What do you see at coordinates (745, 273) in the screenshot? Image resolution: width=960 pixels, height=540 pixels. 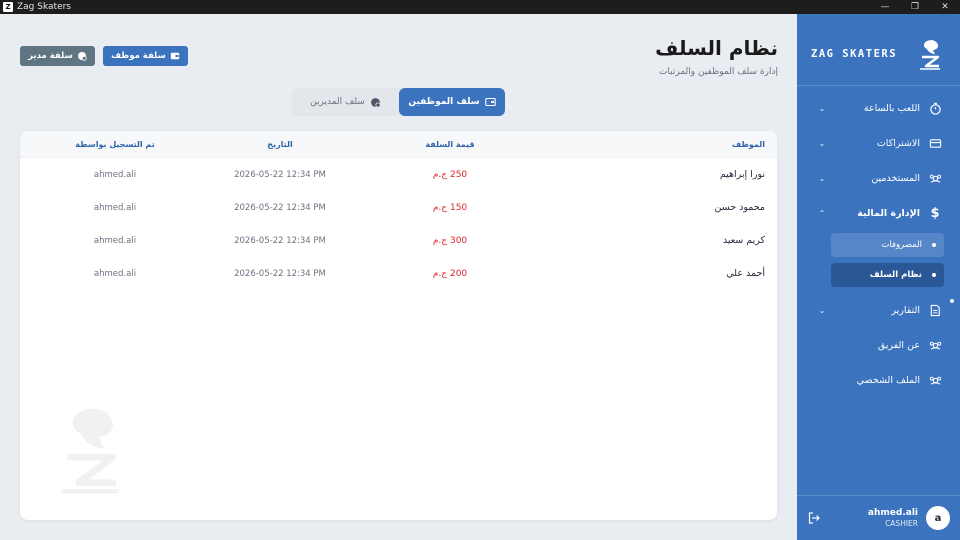 I see `employee-name: أحمد علي` at bounding box center [745, 273].